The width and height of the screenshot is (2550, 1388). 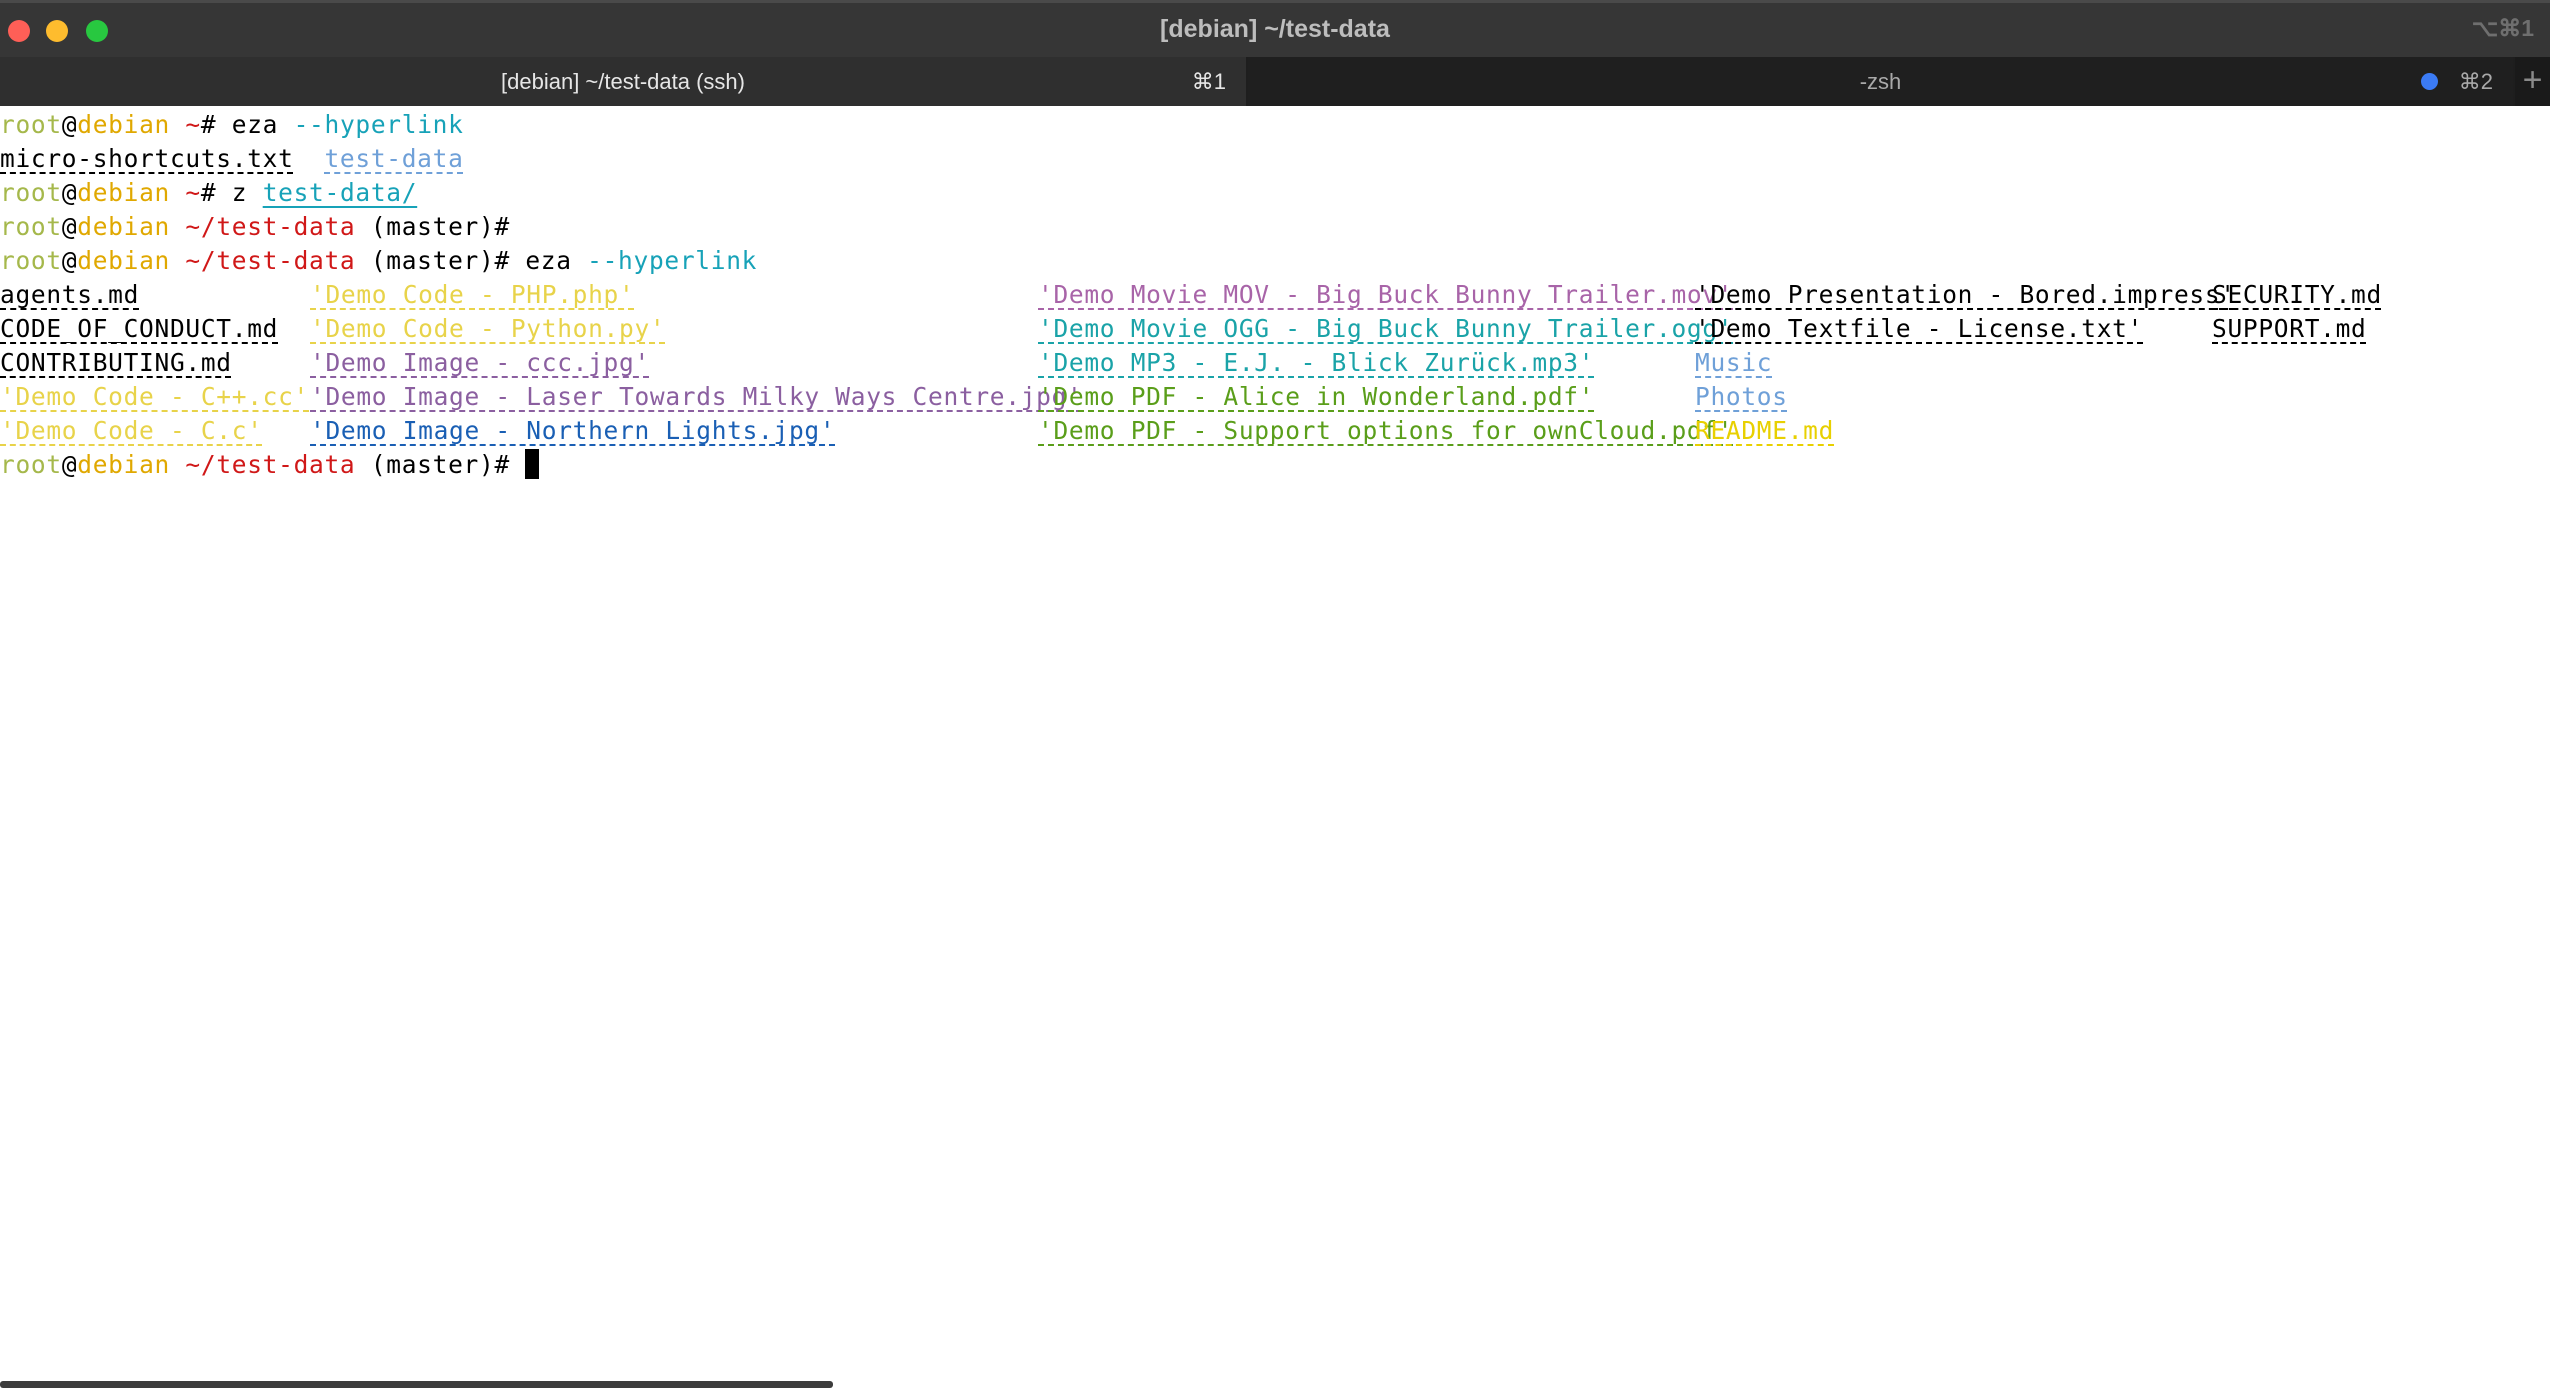 I want to click on file-link: 'Demo Code - C.c', so click(x=131, y=431).